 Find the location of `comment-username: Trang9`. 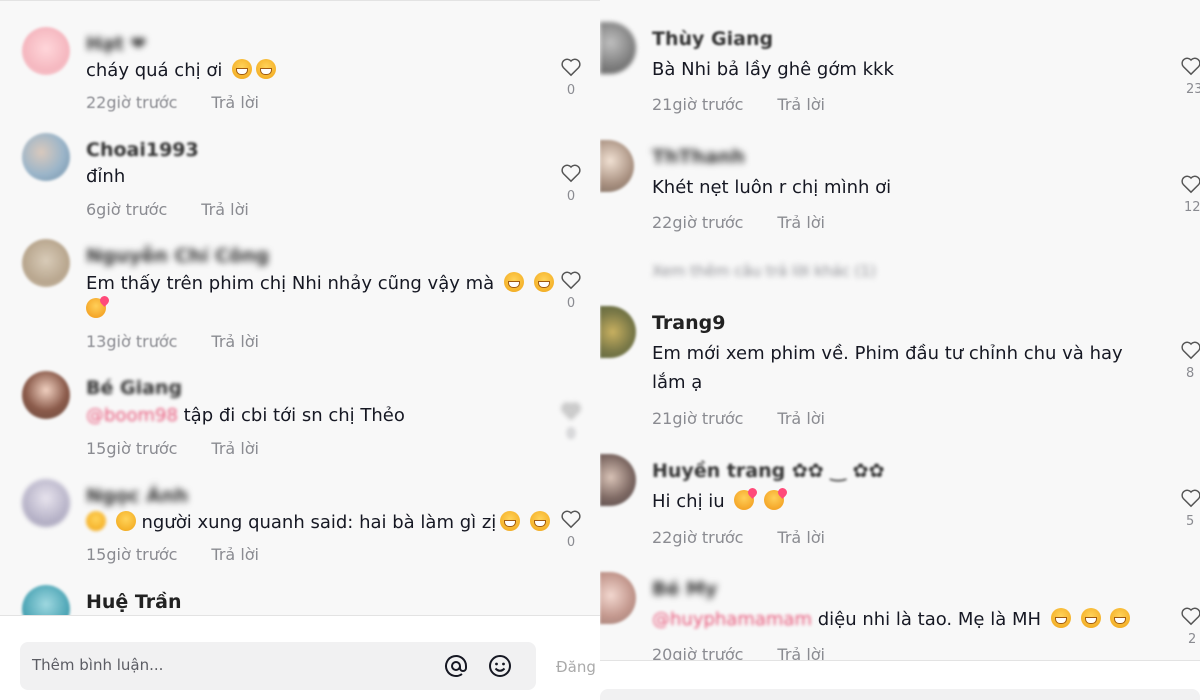

comment-username: Trang9 is located at coordinates (688, 323).